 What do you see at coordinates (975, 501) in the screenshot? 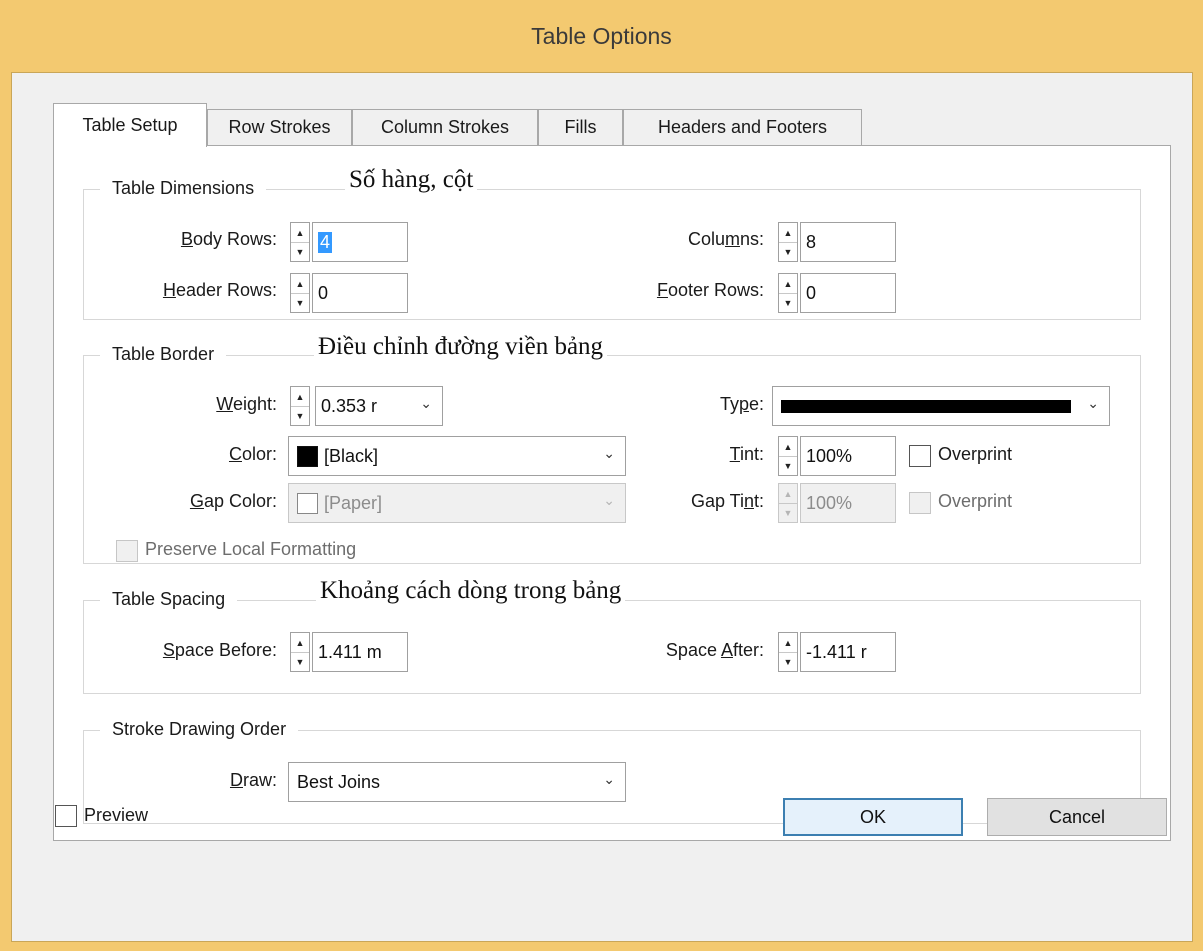
I see `gap-overprint-label: Overprint` at bounding box center [975, 501].